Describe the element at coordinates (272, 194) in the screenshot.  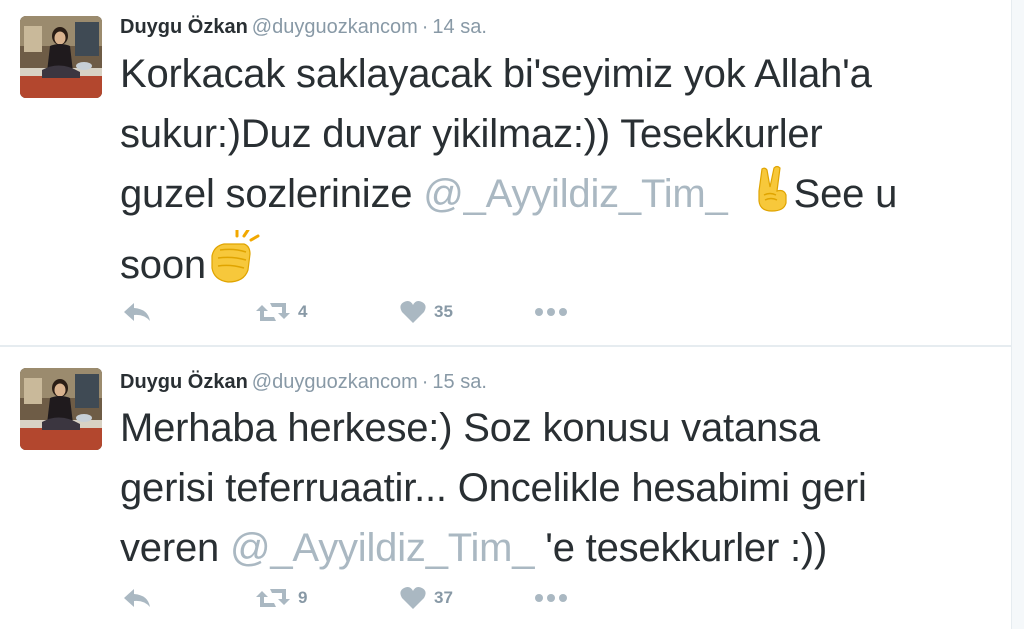
I see `tweet-text-fragment: guzel sozlerinize` at that location.